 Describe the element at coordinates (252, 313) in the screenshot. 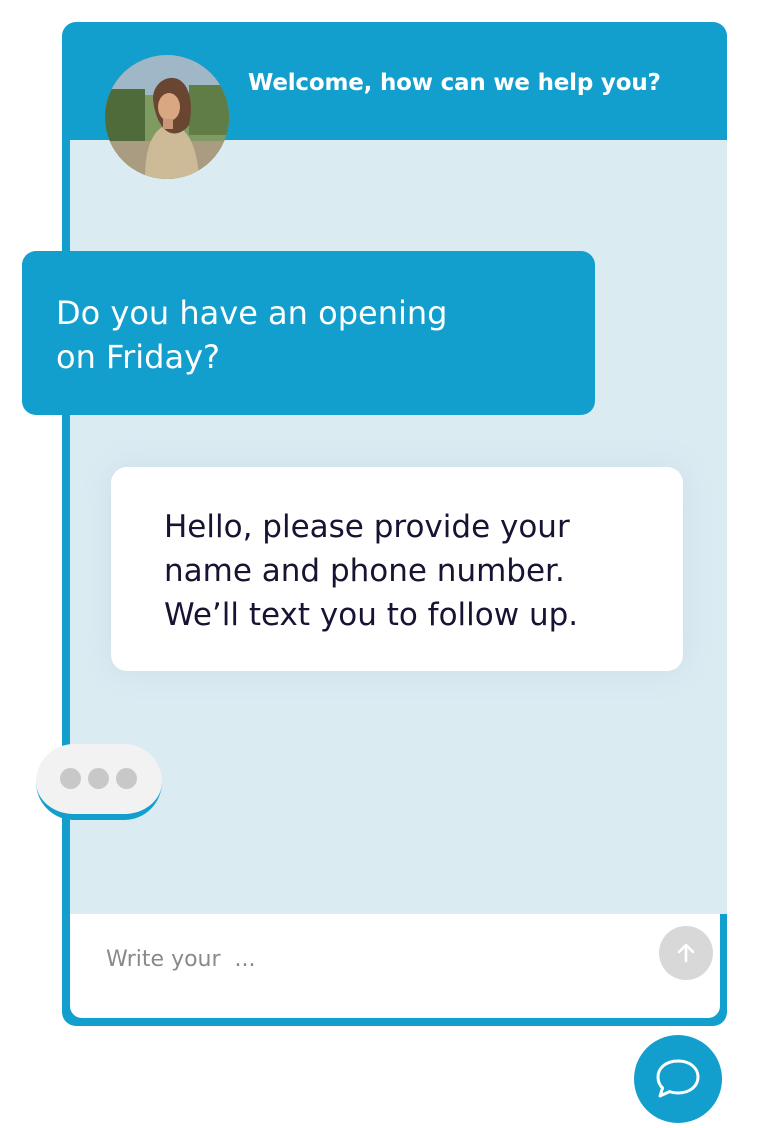

I see `message-line: Do you have an opening` at that location.